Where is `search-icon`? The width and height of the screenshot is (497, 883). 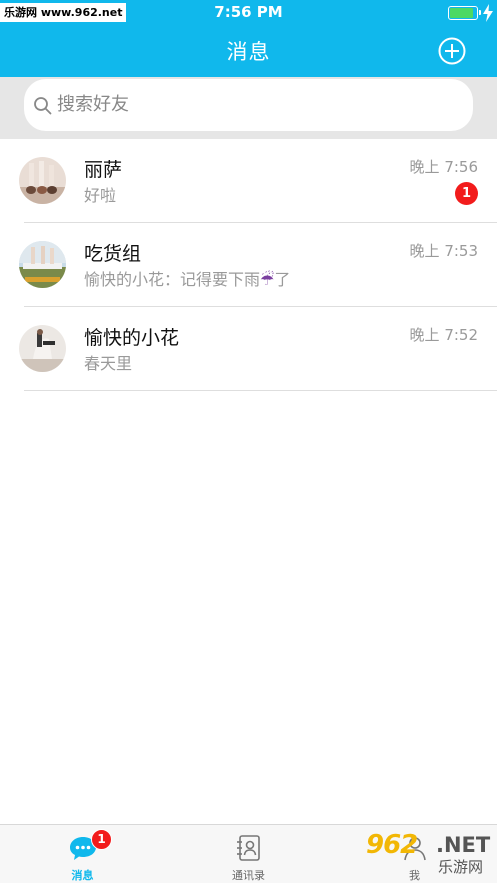
search-icon is located at coordinates (43, 106).